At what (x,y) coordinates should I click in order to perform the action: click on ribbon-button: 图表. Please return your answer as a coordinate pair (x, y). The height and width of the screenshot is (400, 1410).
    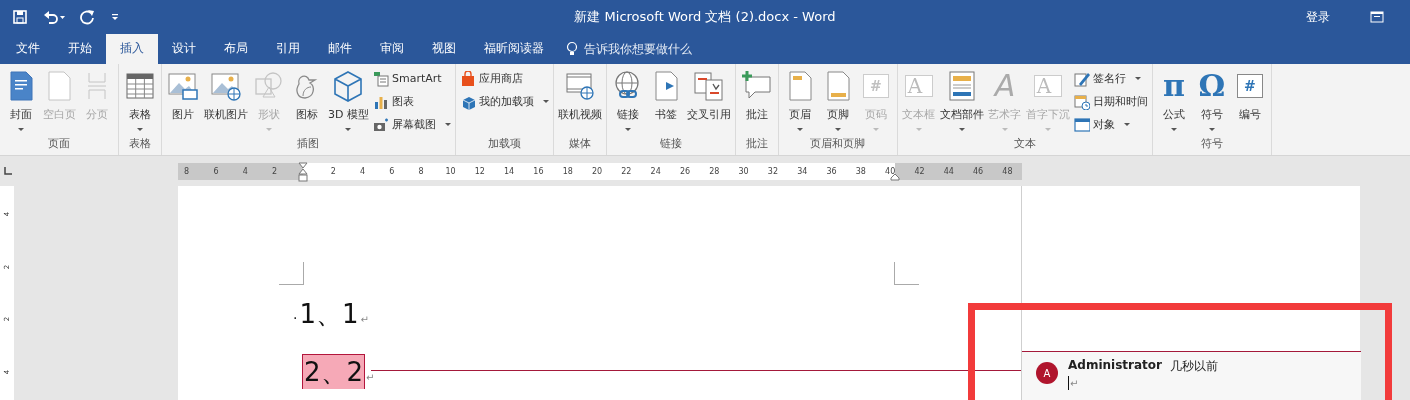
    Looking at the image, I should click on (411, 101).